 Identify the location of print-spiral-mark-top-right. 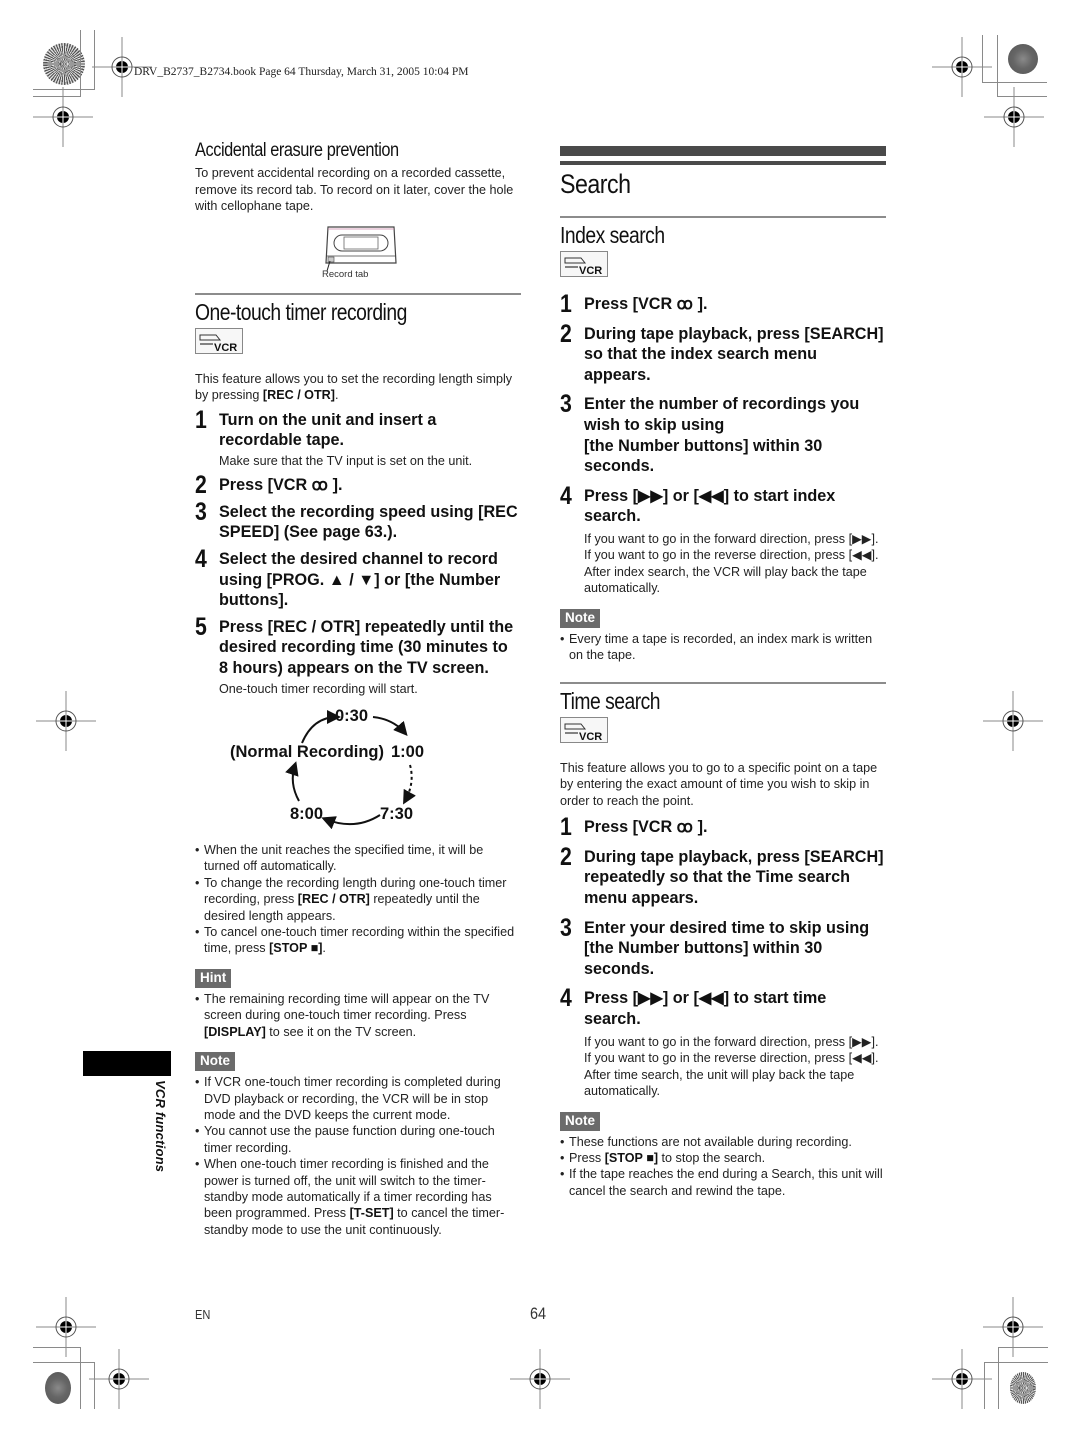
(1023, 59).